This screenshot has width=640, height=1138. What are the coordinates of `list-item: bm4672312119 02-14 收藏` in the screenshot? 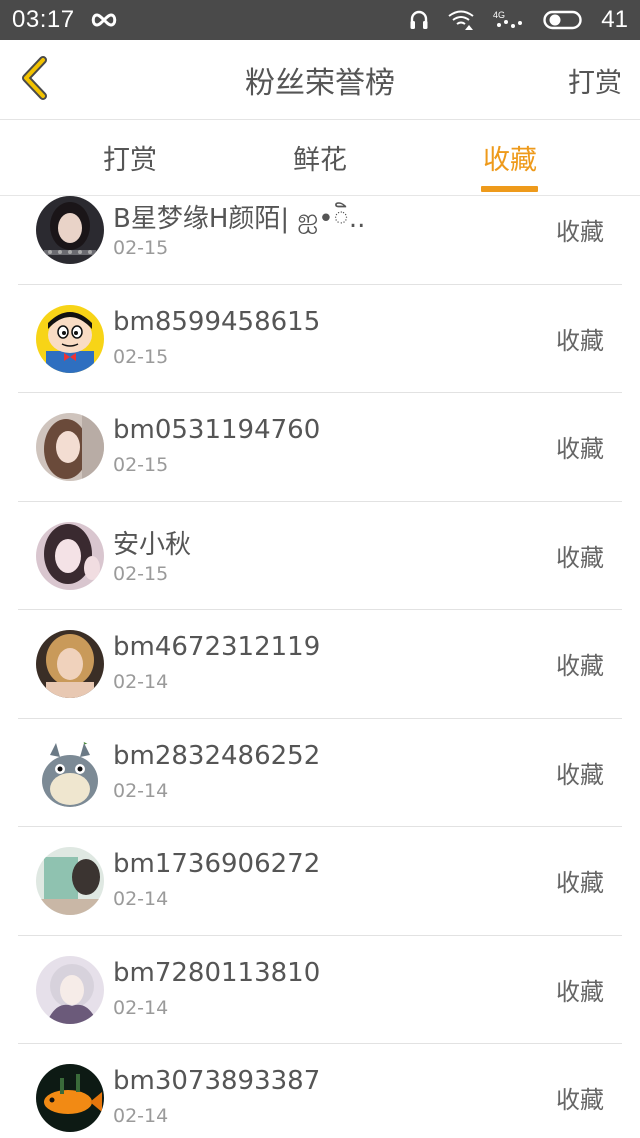 It's located at (320, 664).